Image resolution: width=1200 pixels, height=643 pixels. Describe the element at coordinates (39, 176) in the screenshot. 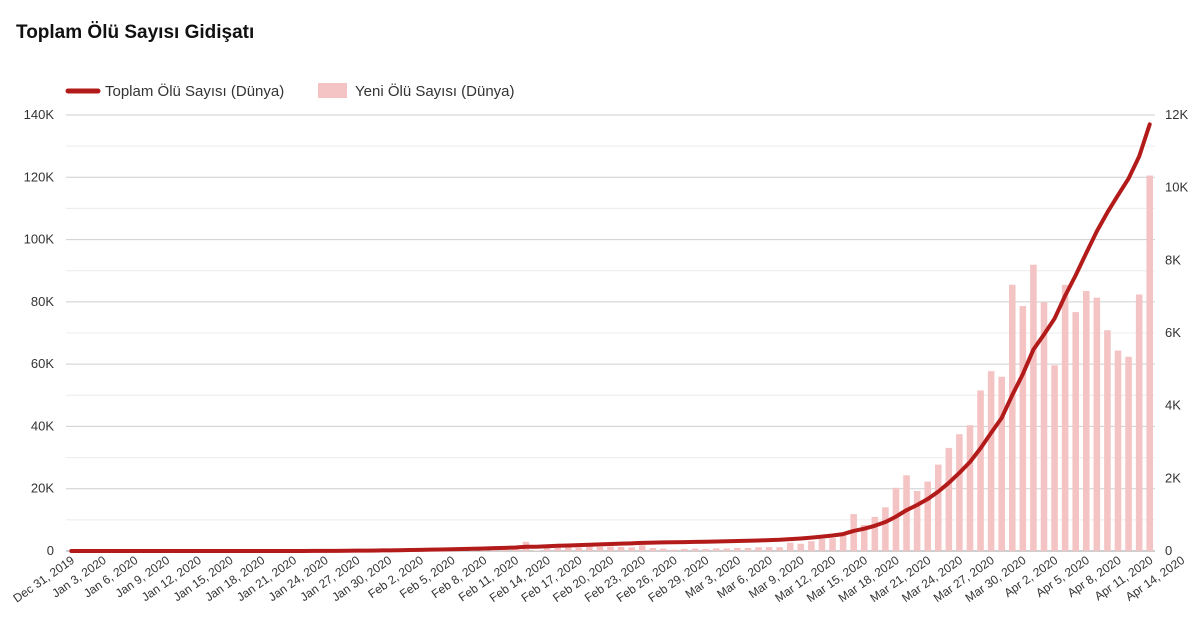

I see `y-left-tick-label: 120K` at that location.